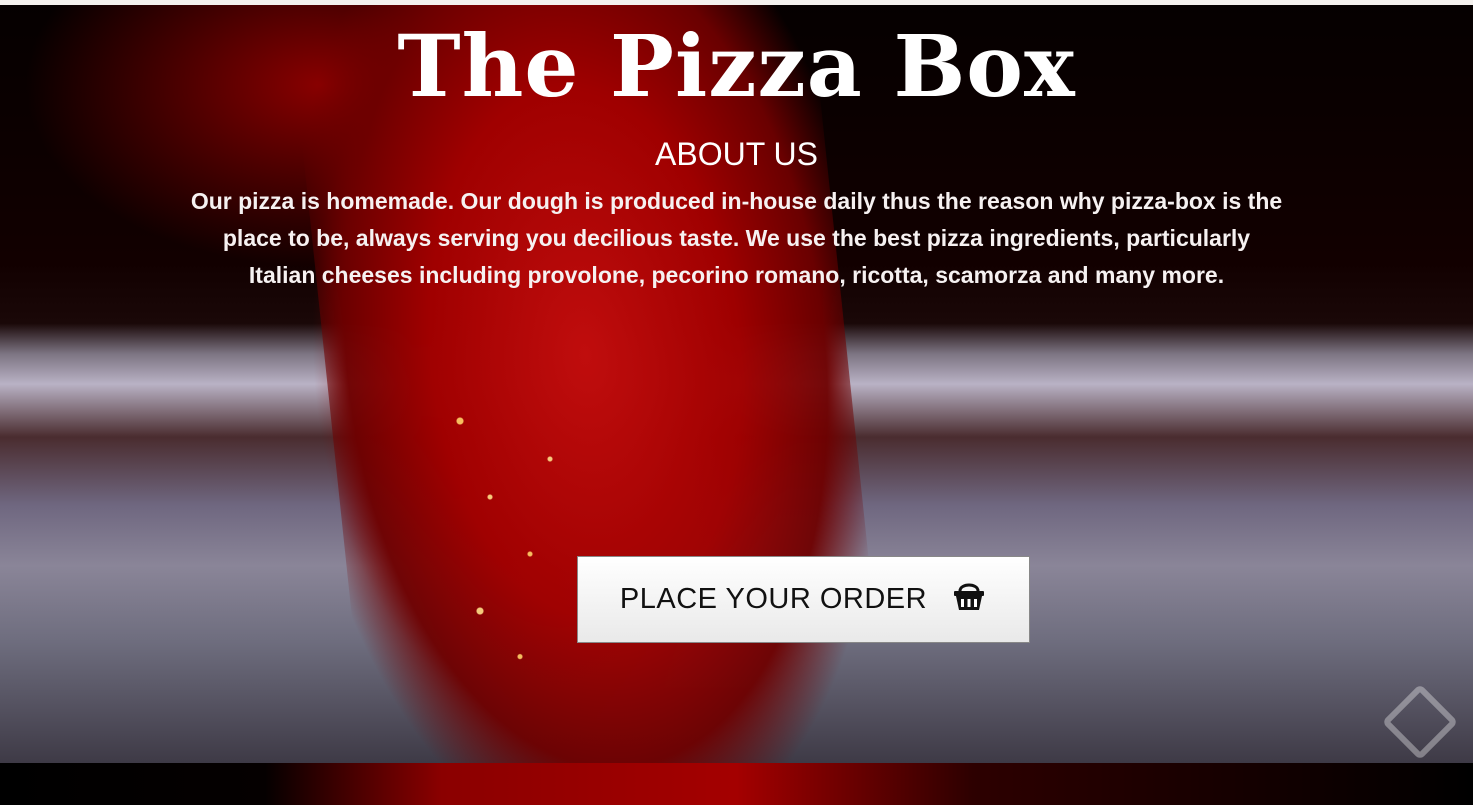 The height and width of the screenshot is (805, 1473). What do you see at coordinates (773, 599) in the screenshot?
I see `place-order-label: PLACE YOUR ORDER` at bounding box center [773, 599].